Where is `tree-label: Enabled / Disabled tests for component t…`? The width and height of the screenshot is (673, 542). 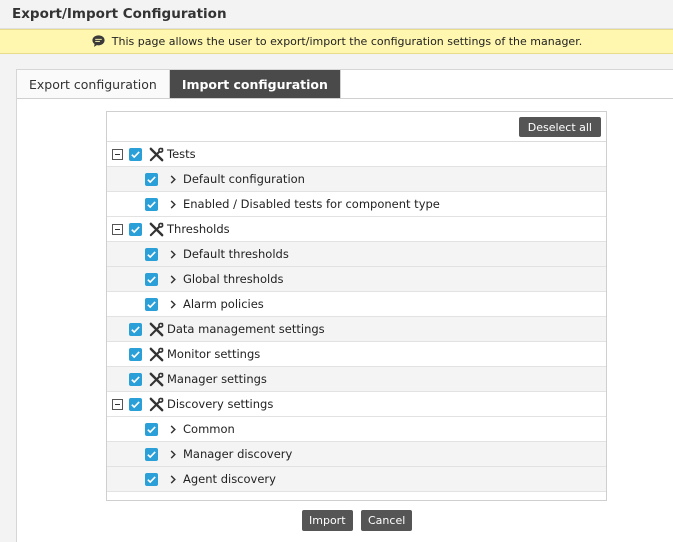 tree-label: Enabled / Disabled tests for component t… is located at coordinates (311, 204).